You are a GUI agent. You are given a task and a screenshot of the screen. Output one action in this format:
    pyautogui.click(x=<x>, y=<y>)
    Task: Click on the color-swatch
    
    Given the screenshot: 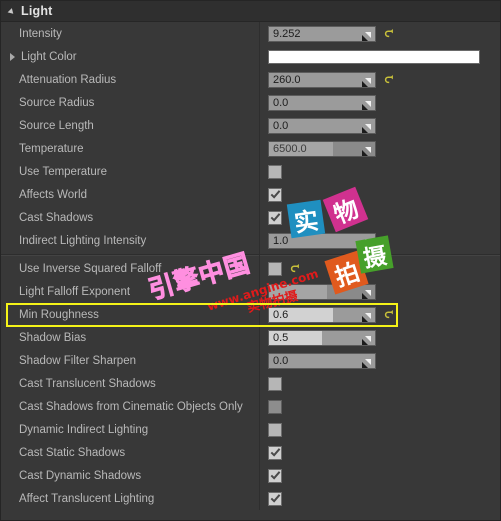 What is the action you would take?
    pyautogui.click(x=374, y=56)
    